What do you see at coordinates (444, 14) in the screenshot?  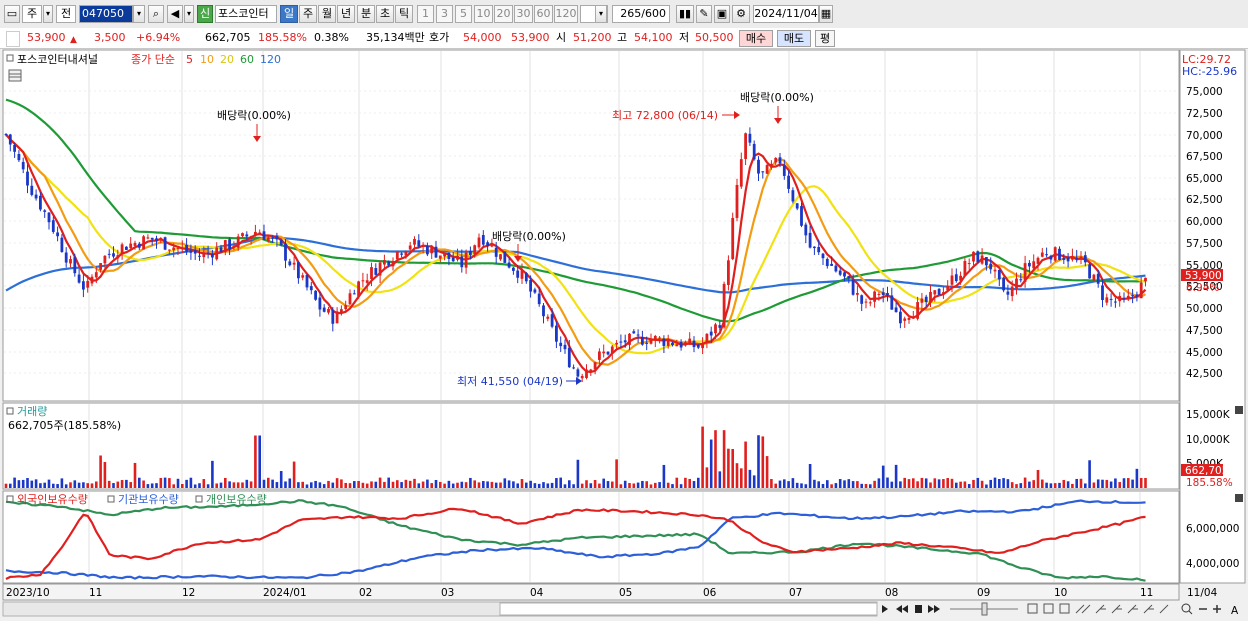 I see `minute-option-3: 3` at bounding box center [444, 14].